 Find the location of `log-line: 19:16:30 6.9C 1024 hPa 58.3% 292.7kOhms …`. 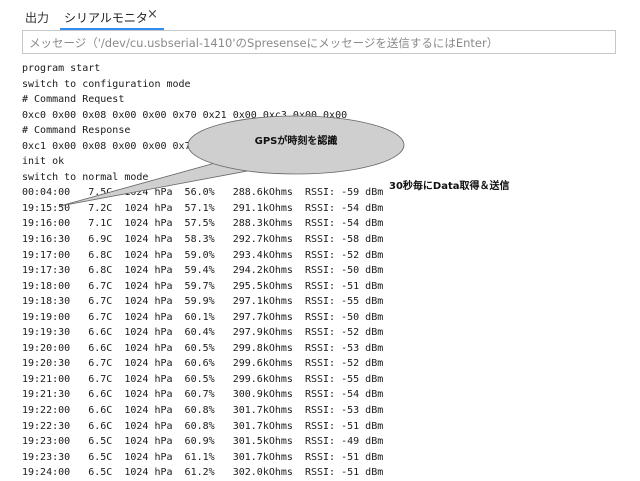

log-line: 19:16:30 6.9C 1024 hPa 58.3% 292.7kOhms … is located at coordinates (203, 240).